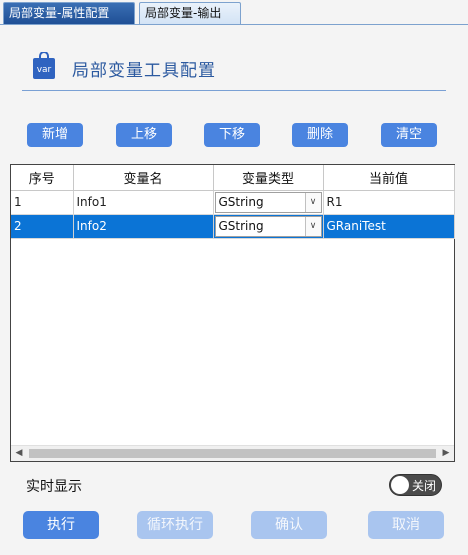  What do you see at coordinates (406, 525) in the screenshot?
I see `cancel-button: 取消` at bounding box center [406, 525].